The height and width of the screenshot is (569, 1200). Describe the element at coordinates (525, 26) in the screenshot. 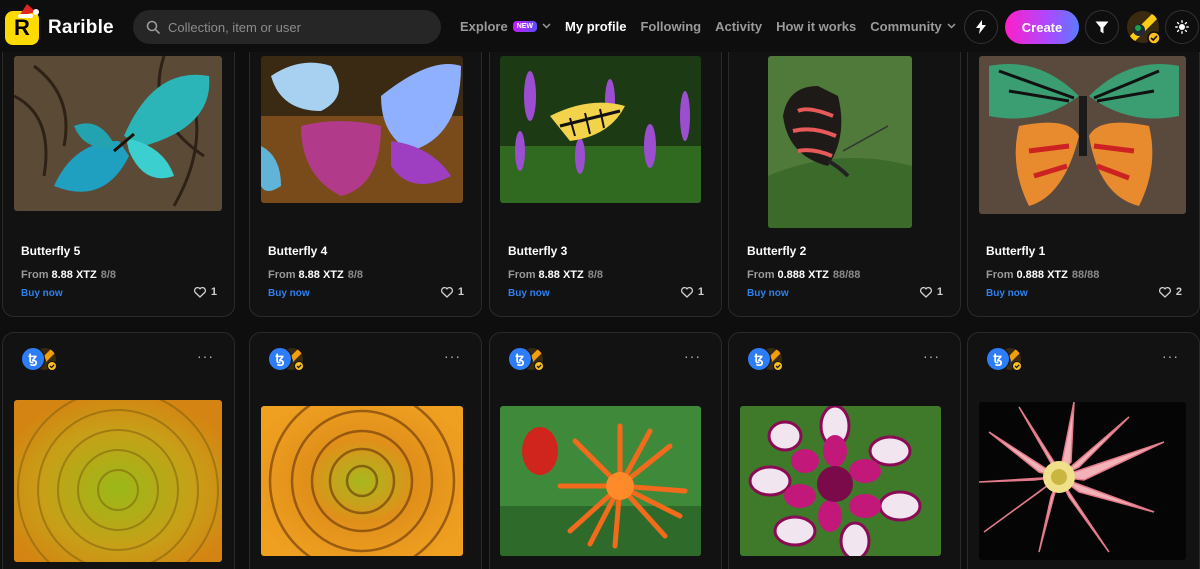

I see `new-badge: NEW` at that location.